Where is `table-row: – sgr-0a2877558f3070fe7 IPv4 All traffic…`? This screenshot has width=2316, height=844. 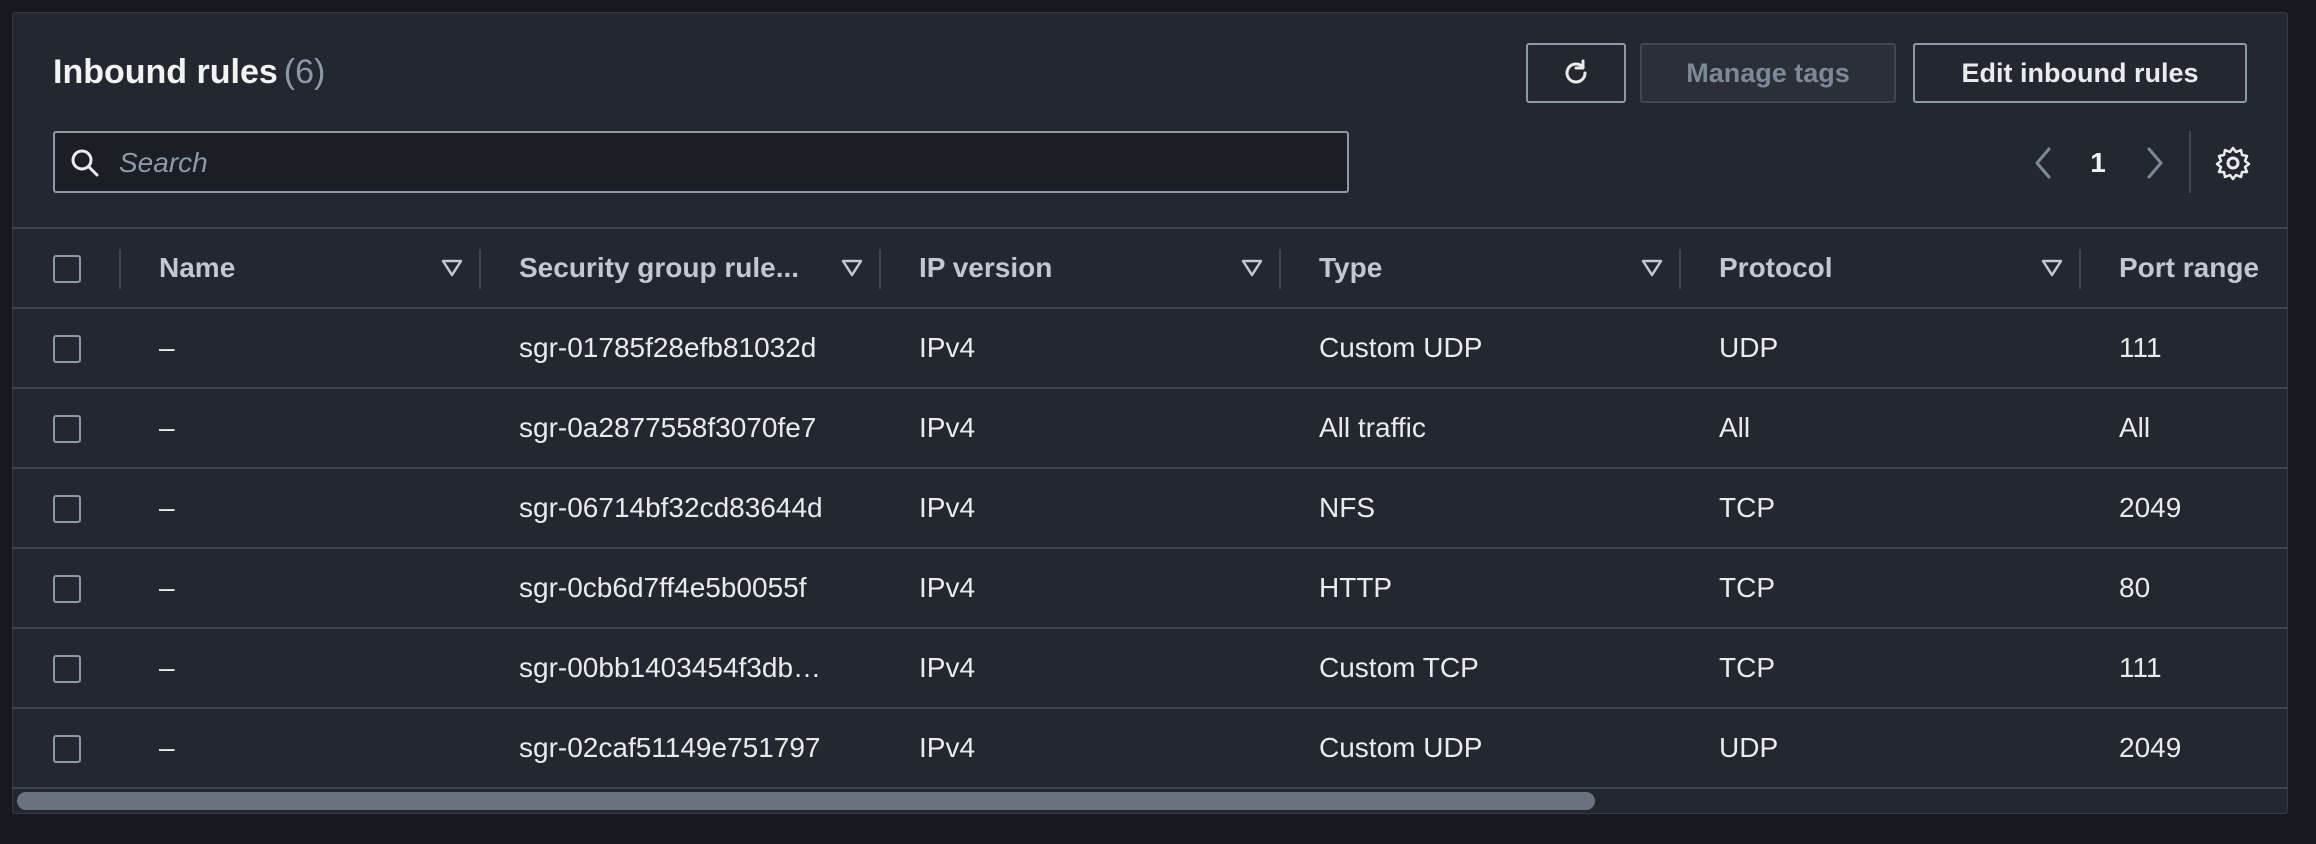
table-row: – sgr-0a2877558f3070fe7 IPv4 All traffic… is located at coordinates (1150, 429).